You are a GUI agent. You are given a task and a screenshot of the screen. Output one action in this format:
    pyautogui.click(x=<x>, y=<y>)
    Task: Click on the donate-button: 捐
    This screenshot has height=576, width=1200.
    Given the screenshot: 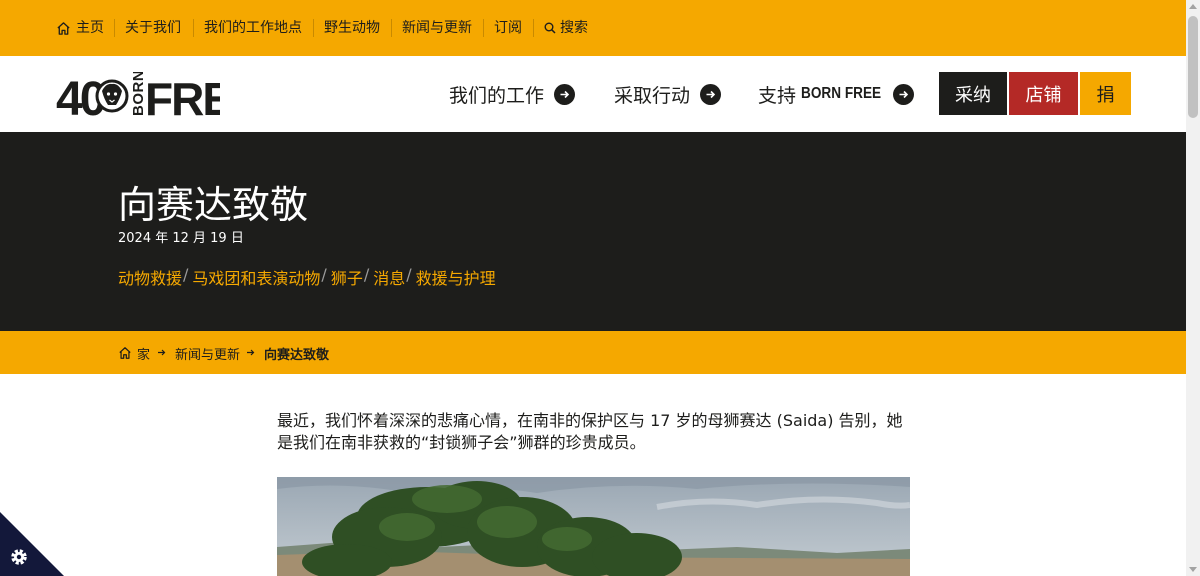 What is the action you would take?
    pyautogui.click(x=1105, y=93)
    